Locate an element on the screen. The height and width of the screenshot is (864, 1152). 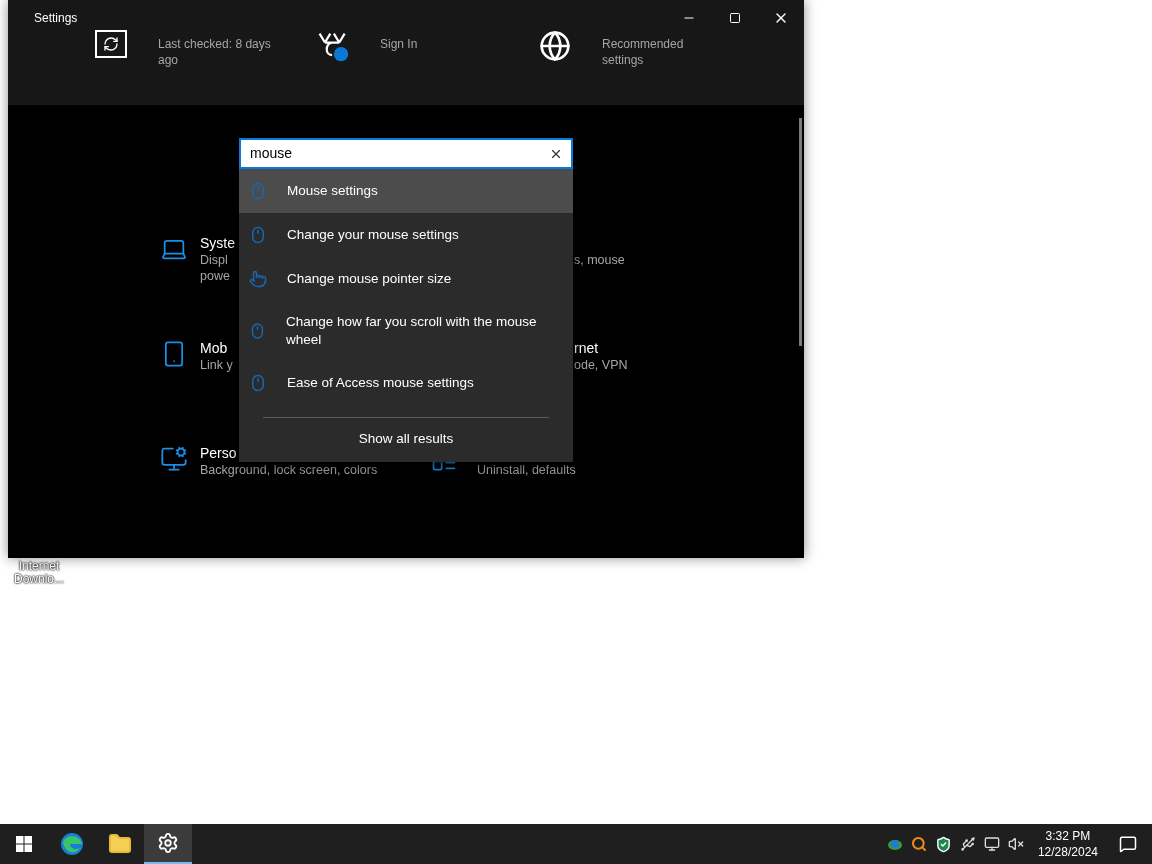
speaker-muted-icon is located at coordinates (1015, 844).